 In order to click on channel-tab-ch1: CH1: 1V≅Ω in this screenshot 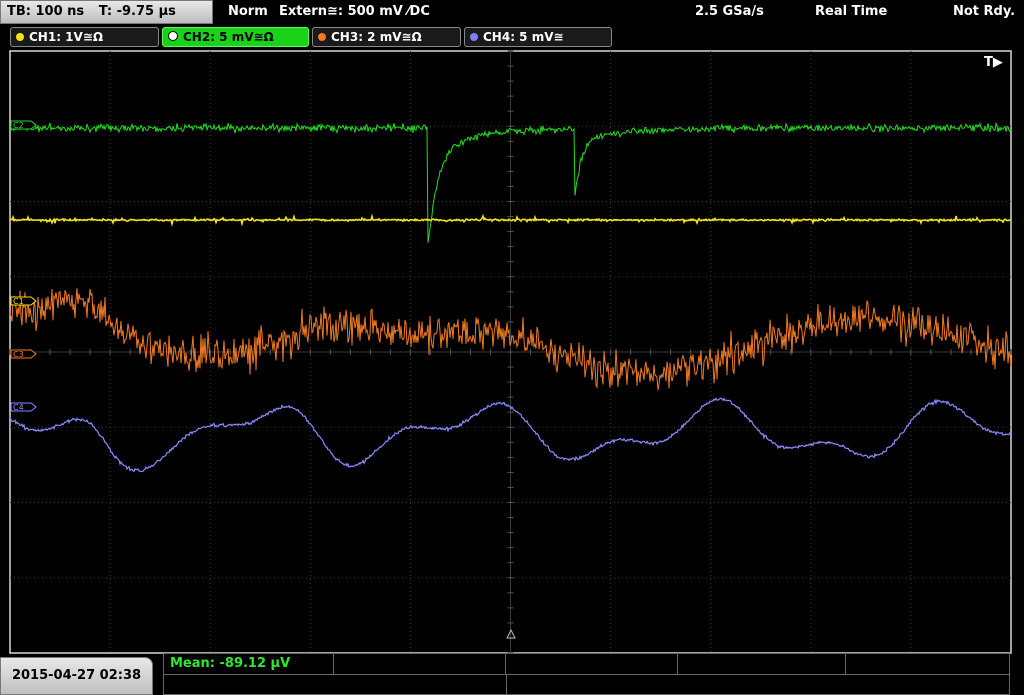, I will do `click(84, 37)`.